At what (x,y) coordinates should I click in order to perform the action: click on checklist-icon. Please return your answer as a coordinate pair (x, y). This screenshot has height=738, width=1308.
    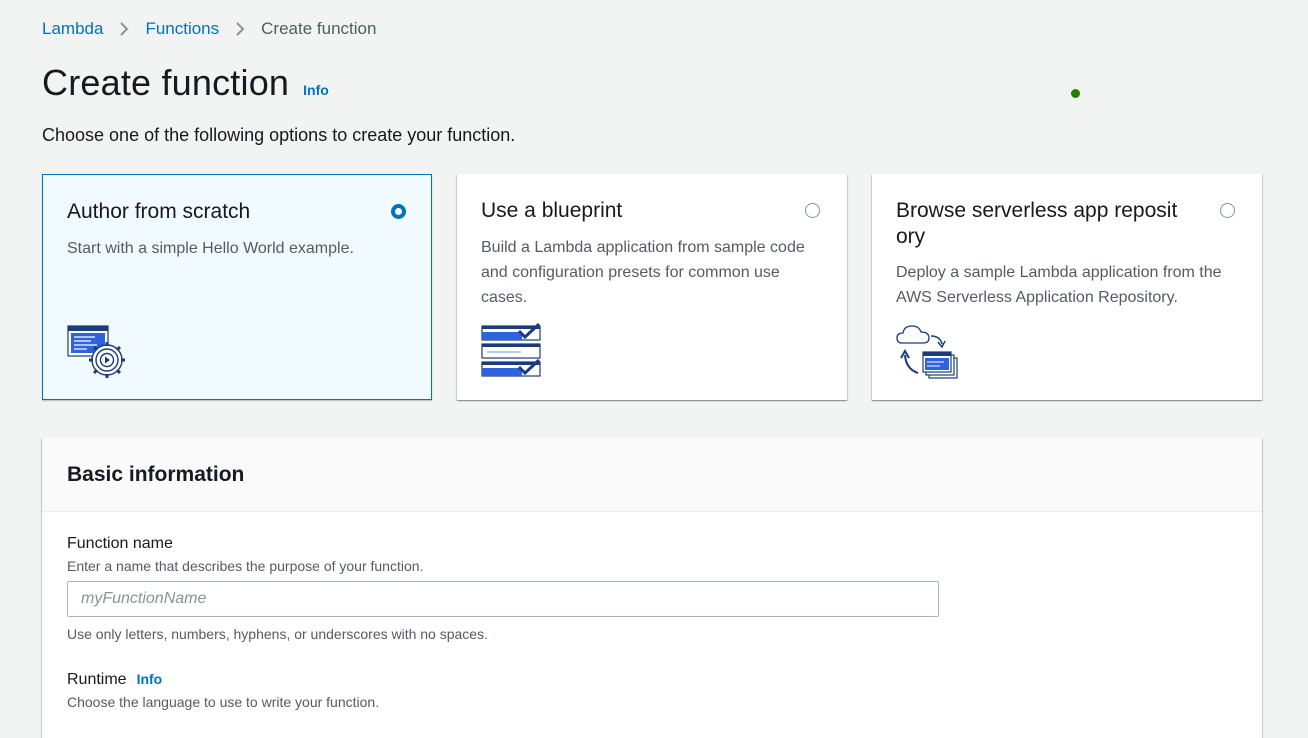
    Looking at the image, I should click on (513, 354).